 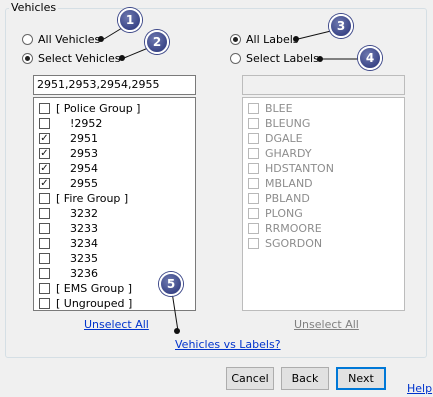 What do you see at coordinates (122, 58) in the screenshot?
I see `callout-2-anchor` at bounding box center [122, 58].